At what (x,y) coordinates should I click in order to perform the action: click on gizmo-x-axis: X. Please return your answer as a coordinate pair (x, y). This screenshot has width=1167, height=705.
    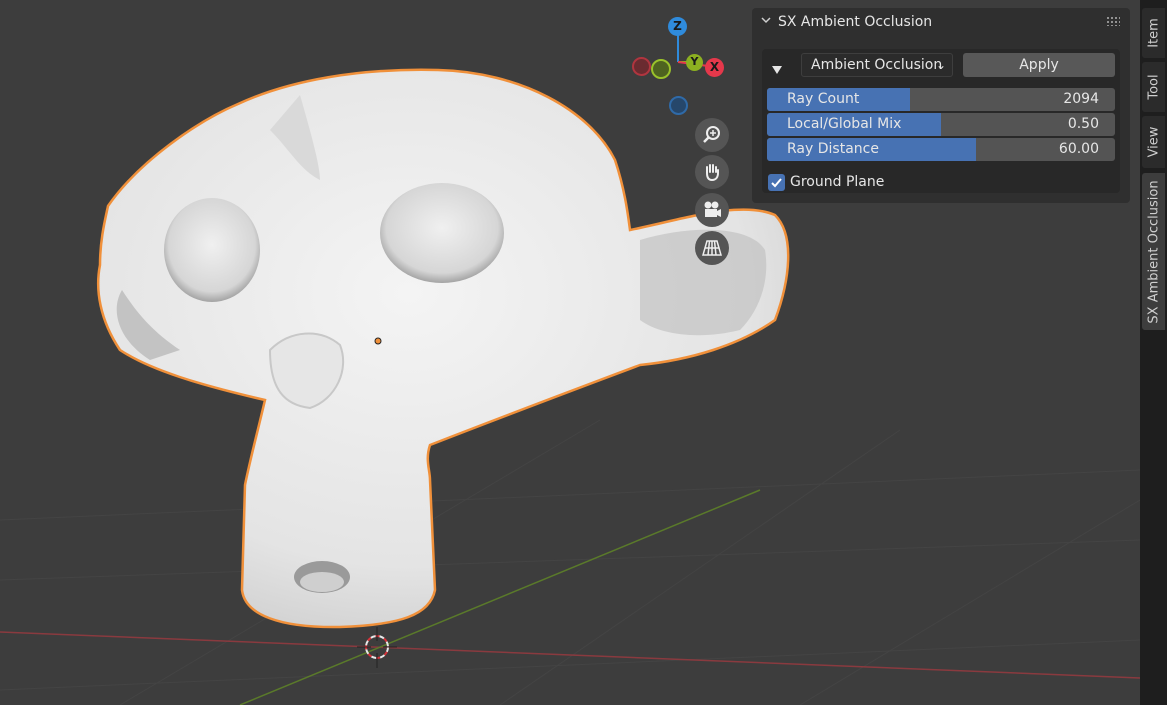
    Looking at the image, I should click on (714, 67).